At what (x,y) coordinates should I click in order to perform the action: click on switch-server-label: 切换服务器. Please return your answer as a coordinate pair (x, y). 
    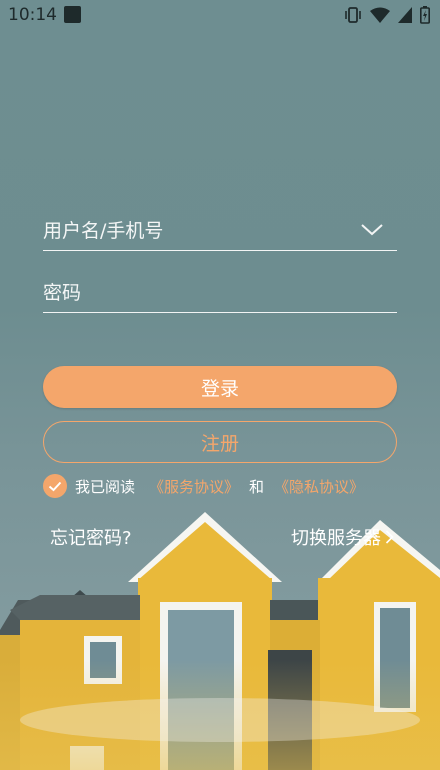
    Looking at the image, I should click on (336, 538).